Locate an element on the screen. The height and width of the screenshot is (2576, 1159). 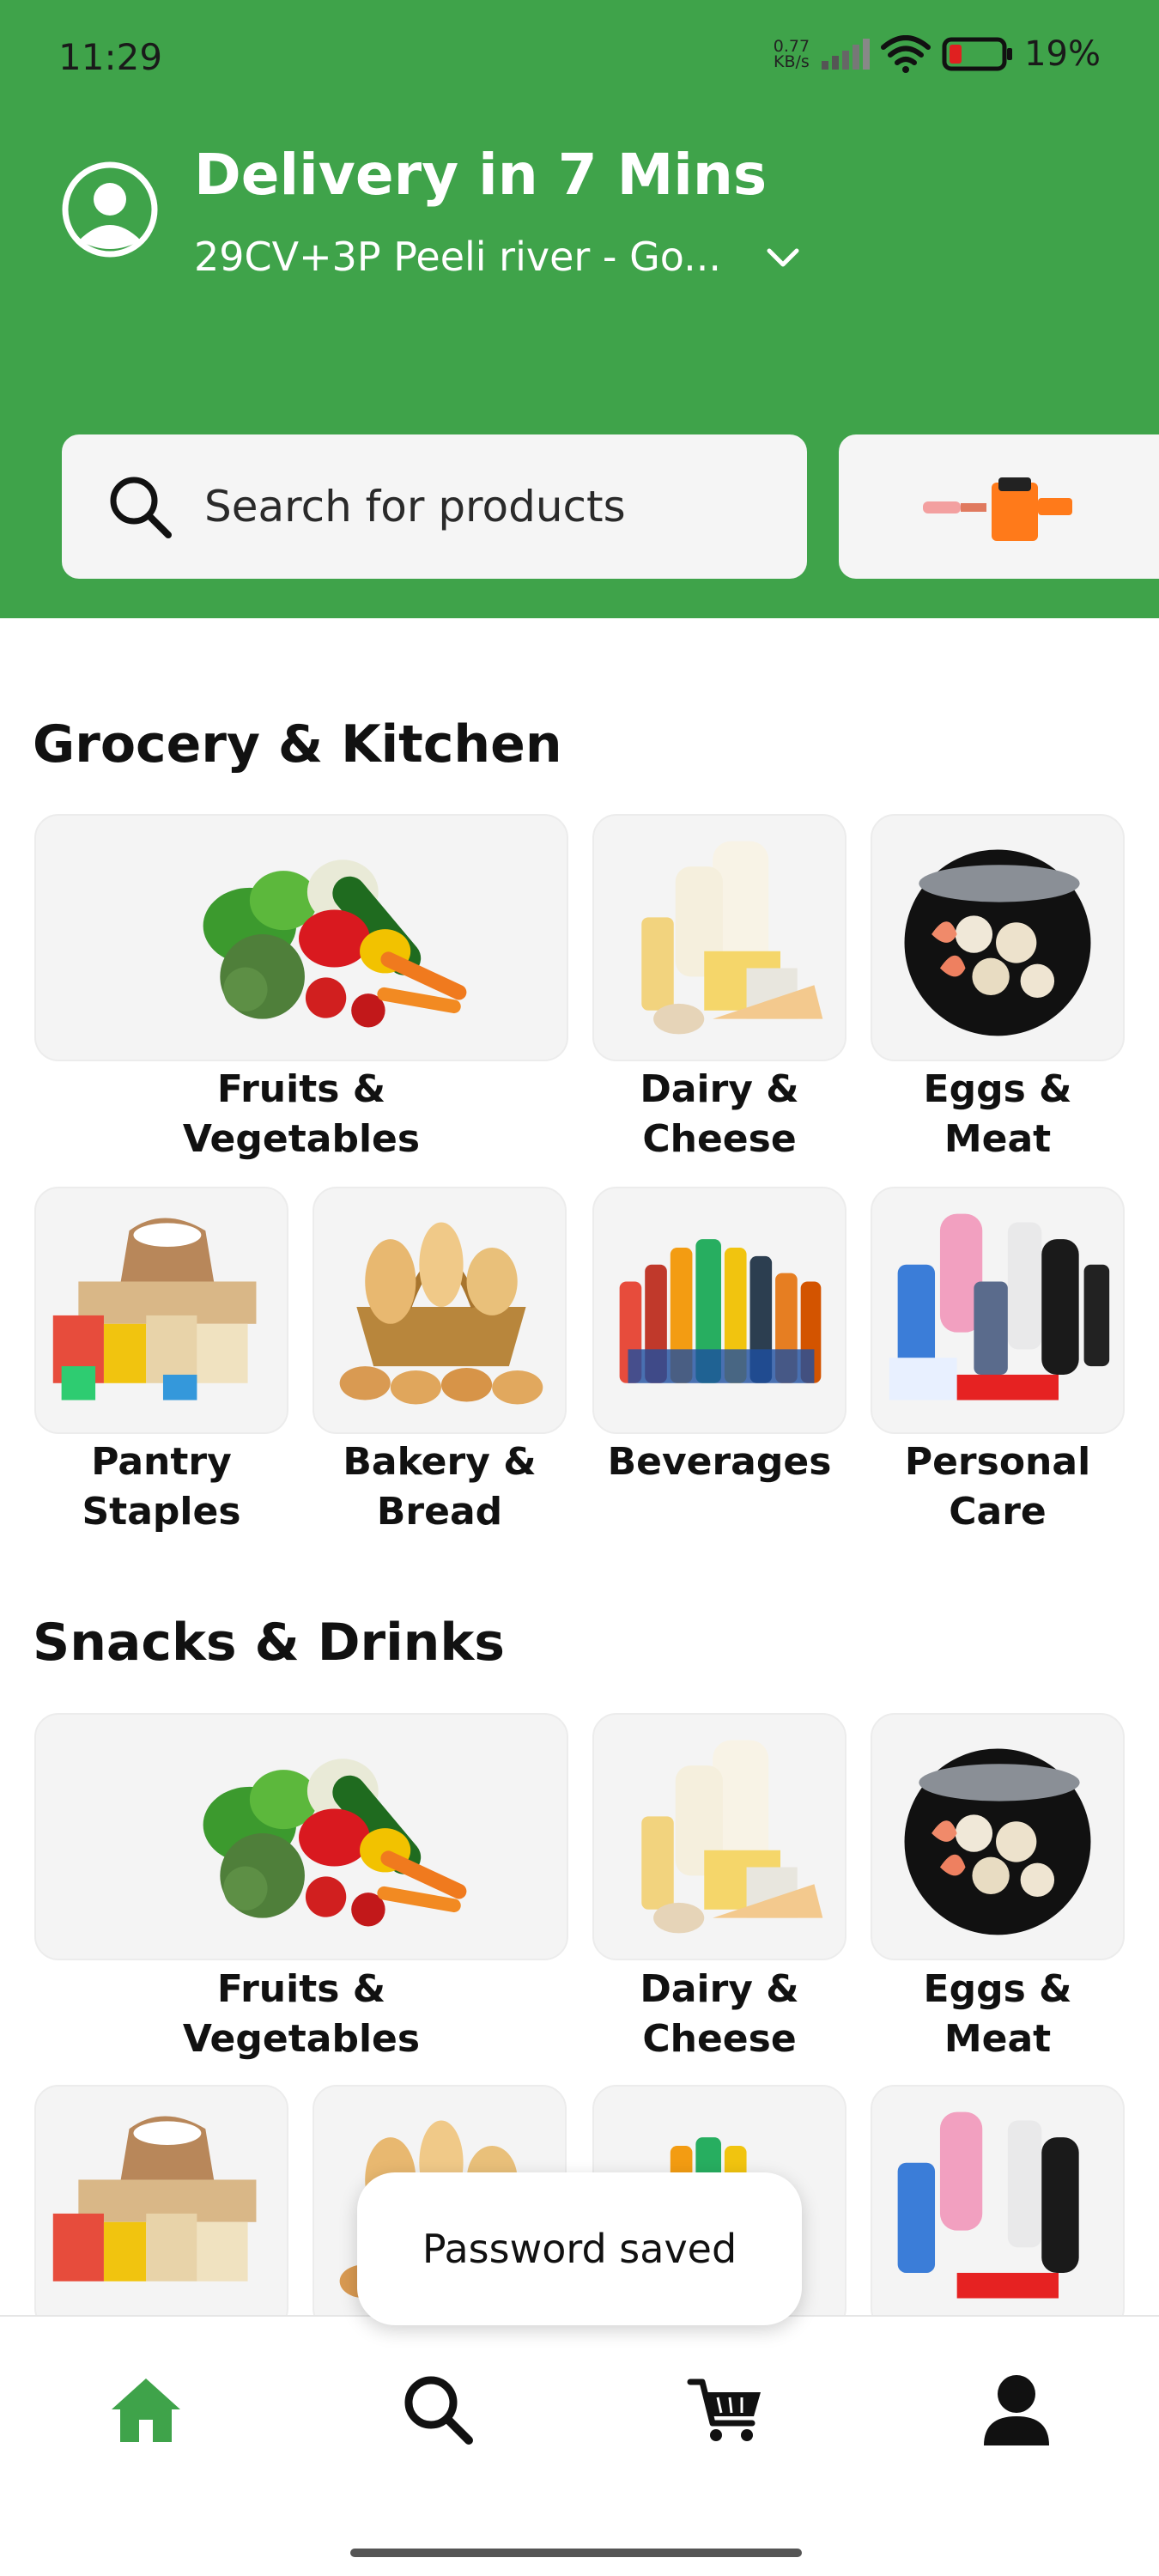
category-label: Pantry Staples is located at coordinates (162, 1487).